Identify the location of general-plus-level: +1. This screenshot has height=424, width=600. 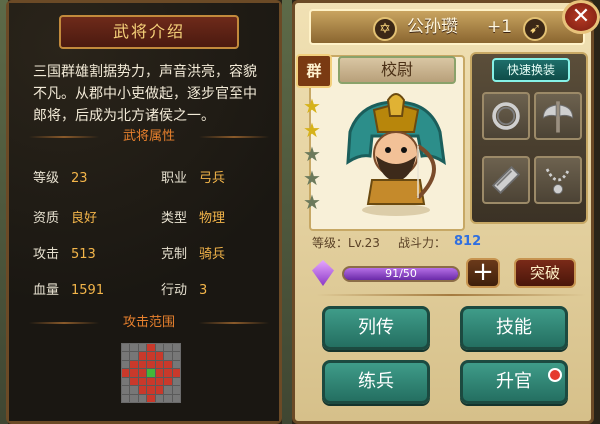
(500, 27).